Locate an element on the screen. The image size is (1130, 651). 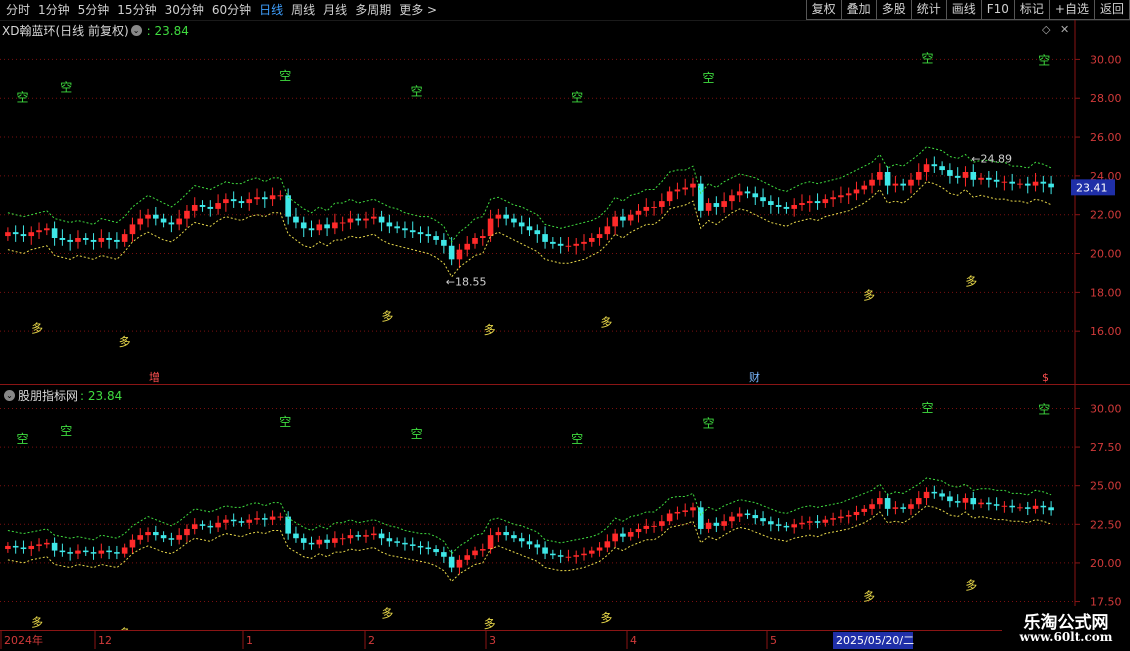
tab-period-6: 日线 is located at coordinates (271, 10).